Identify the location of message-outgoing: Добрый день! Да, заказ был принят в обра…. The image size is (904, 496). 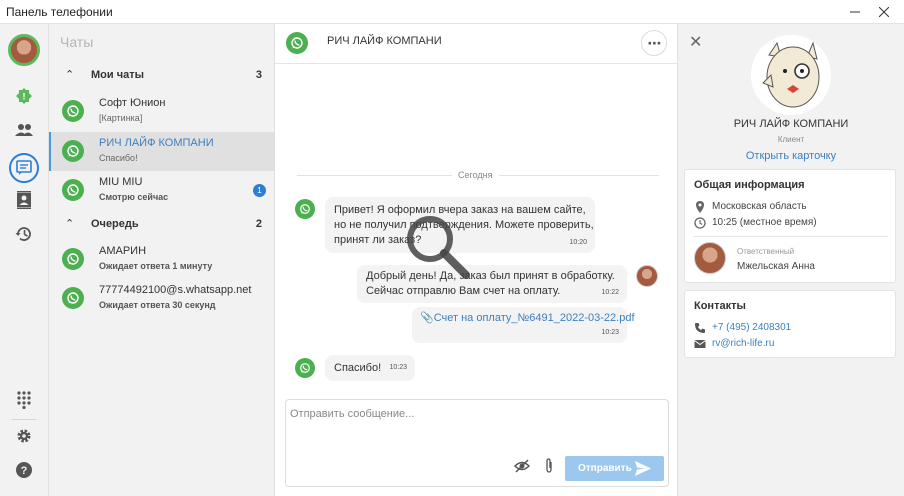
(492, 284).